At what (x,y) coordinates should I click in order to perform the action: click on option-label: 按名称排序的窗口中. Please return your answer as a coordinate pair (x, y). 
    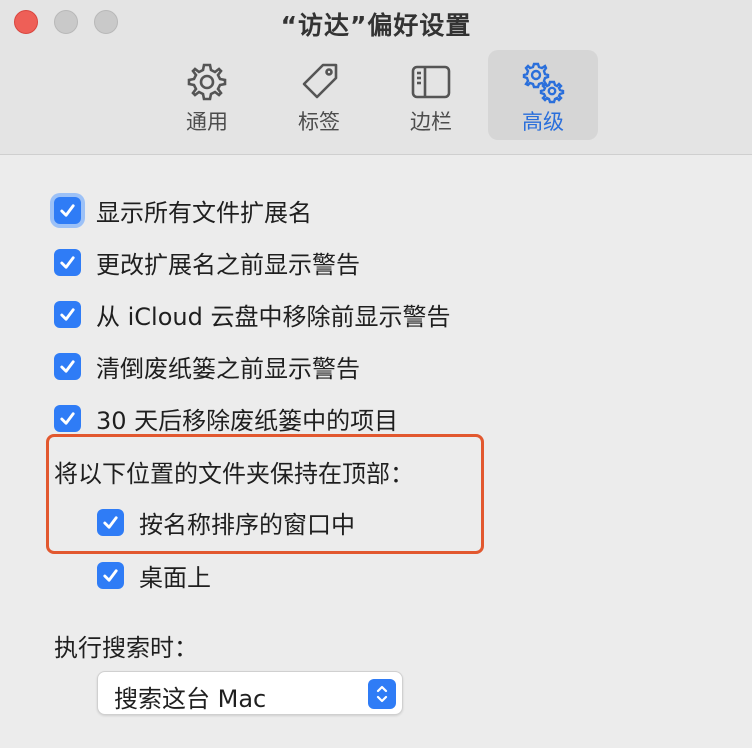
    Looking at the image, I should click on (247, 524).